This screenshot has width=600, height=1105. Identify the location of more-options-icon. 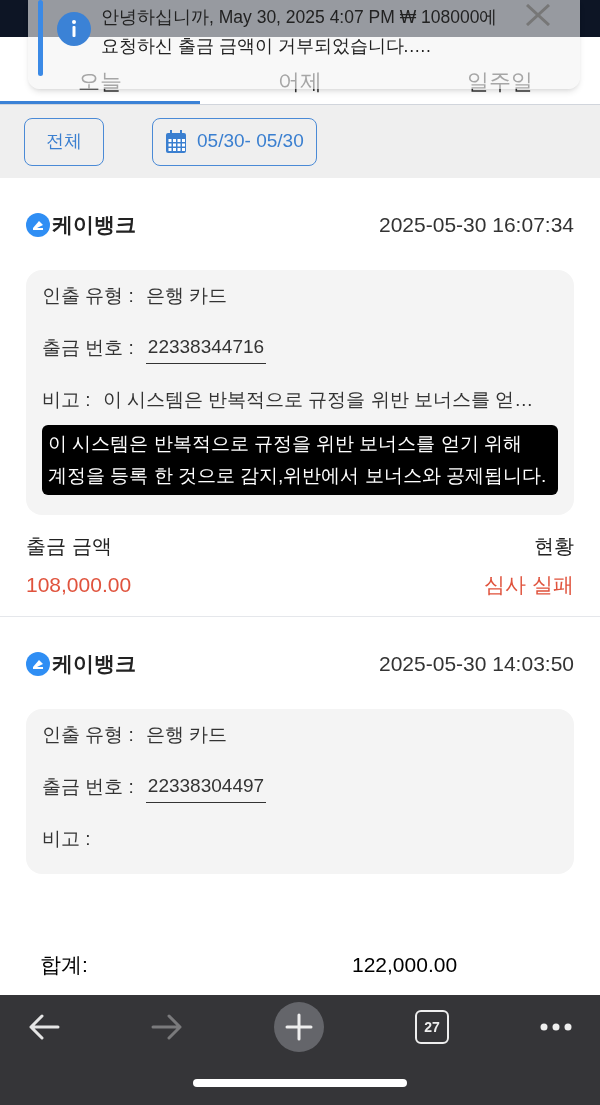
(556, 1027).